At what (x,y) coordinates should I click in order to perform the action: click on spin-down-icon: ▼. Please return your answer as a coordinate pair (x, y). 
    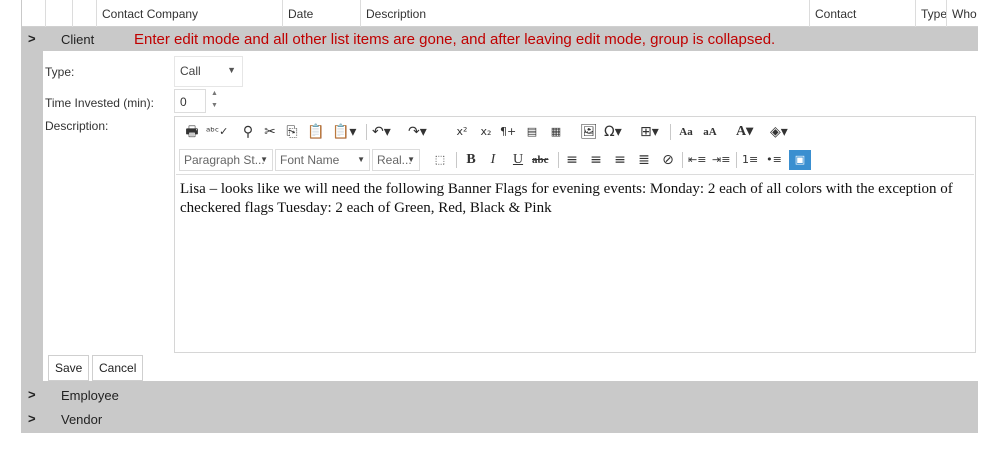
    Looking at the image, I should click on (214, 105).